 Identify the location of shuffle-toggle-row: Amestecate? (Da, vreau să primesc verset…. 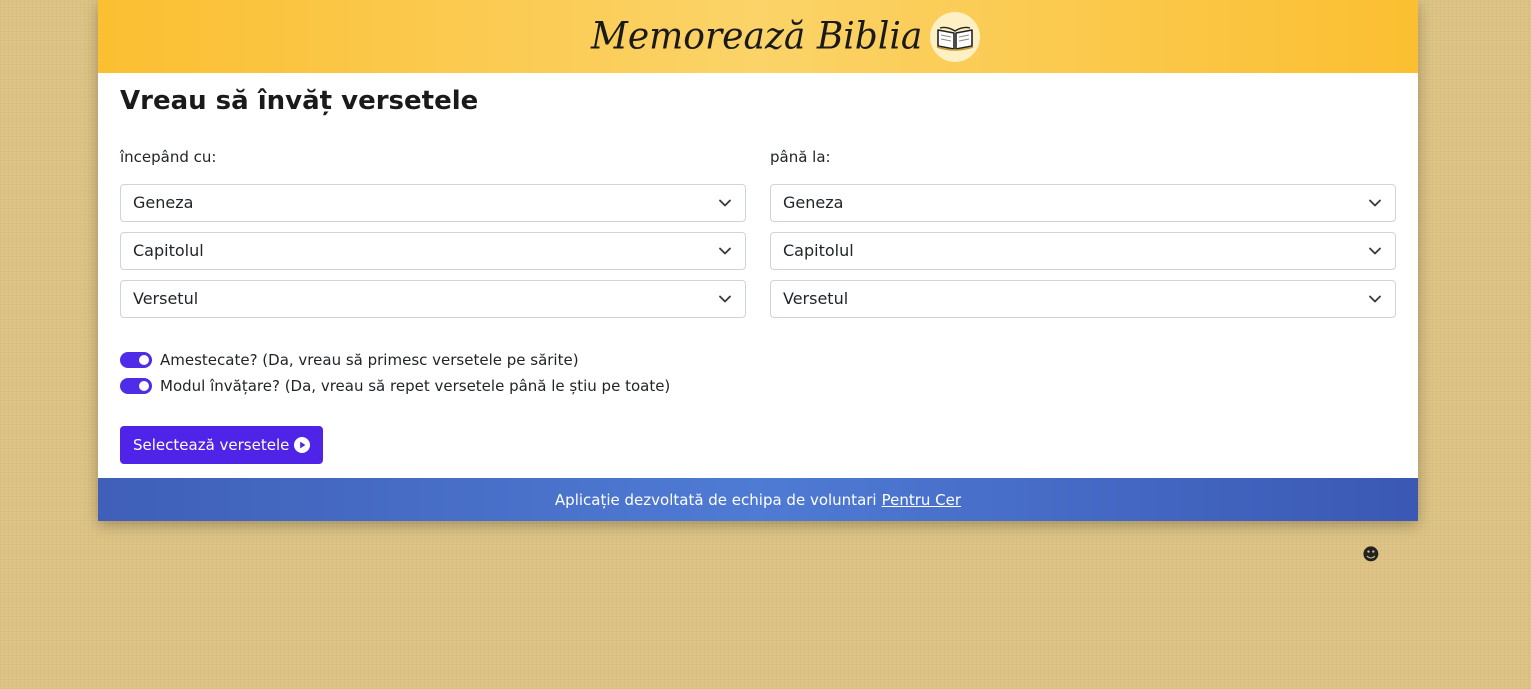
(349, 360).